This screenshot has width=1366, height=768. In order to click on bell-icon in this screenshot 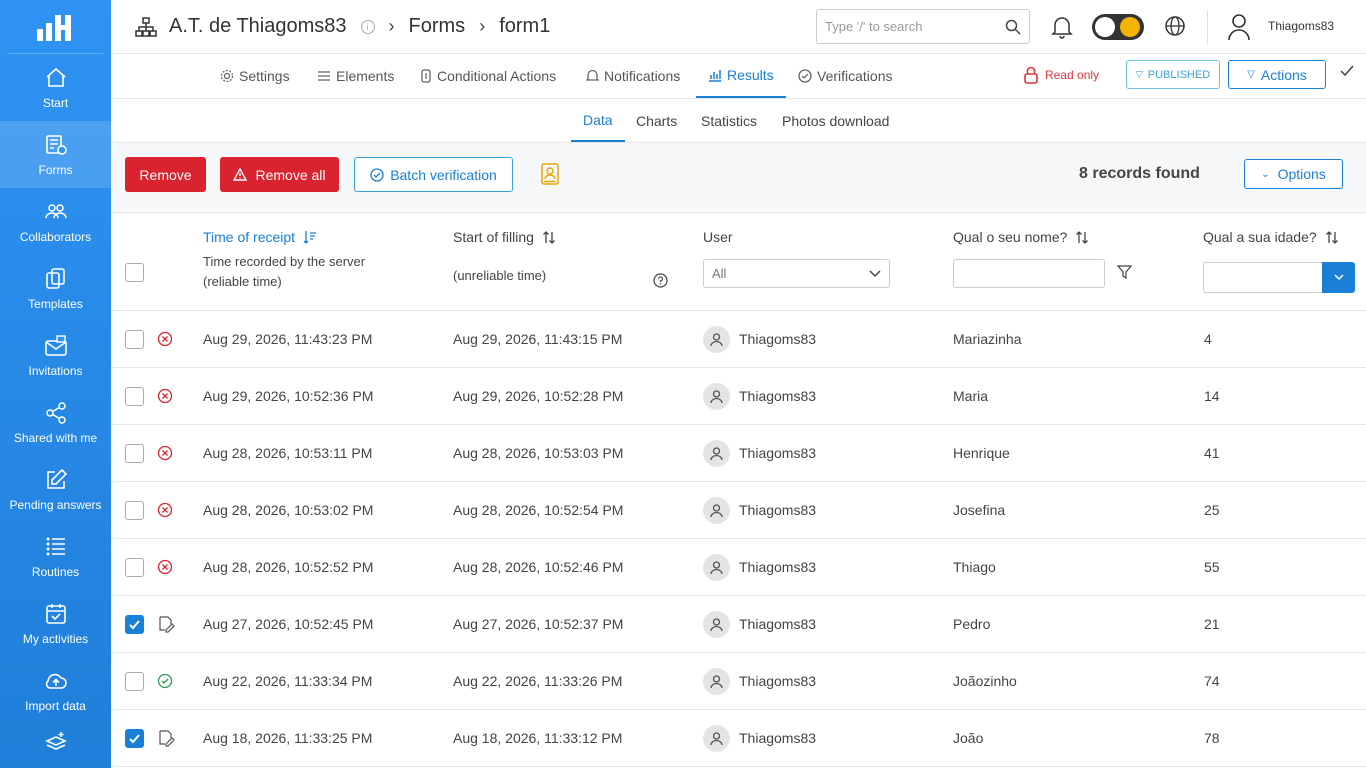, I will do `click(1062, 27)`.